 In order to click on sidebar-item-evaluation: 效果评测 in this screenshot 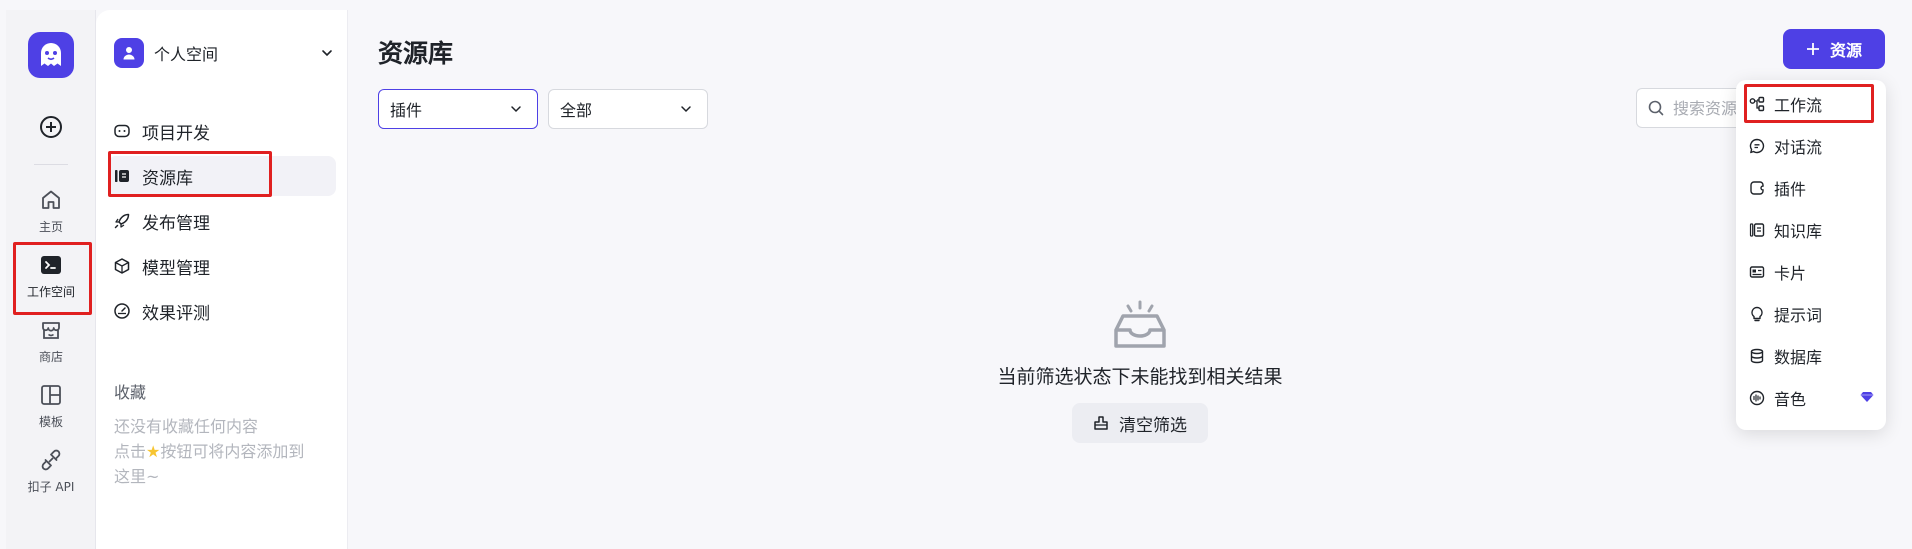, I will do `click(222, 311)`.